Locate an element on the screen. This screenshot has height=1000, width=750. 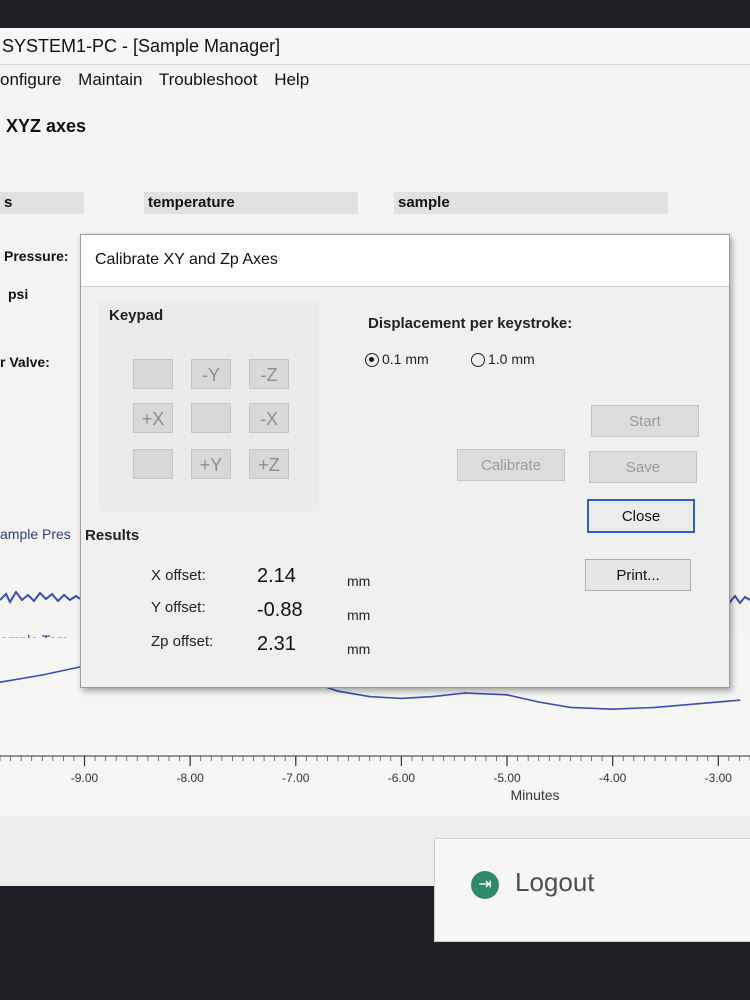
calibrate-button: Calibrate is located at coordinates (511, 465).